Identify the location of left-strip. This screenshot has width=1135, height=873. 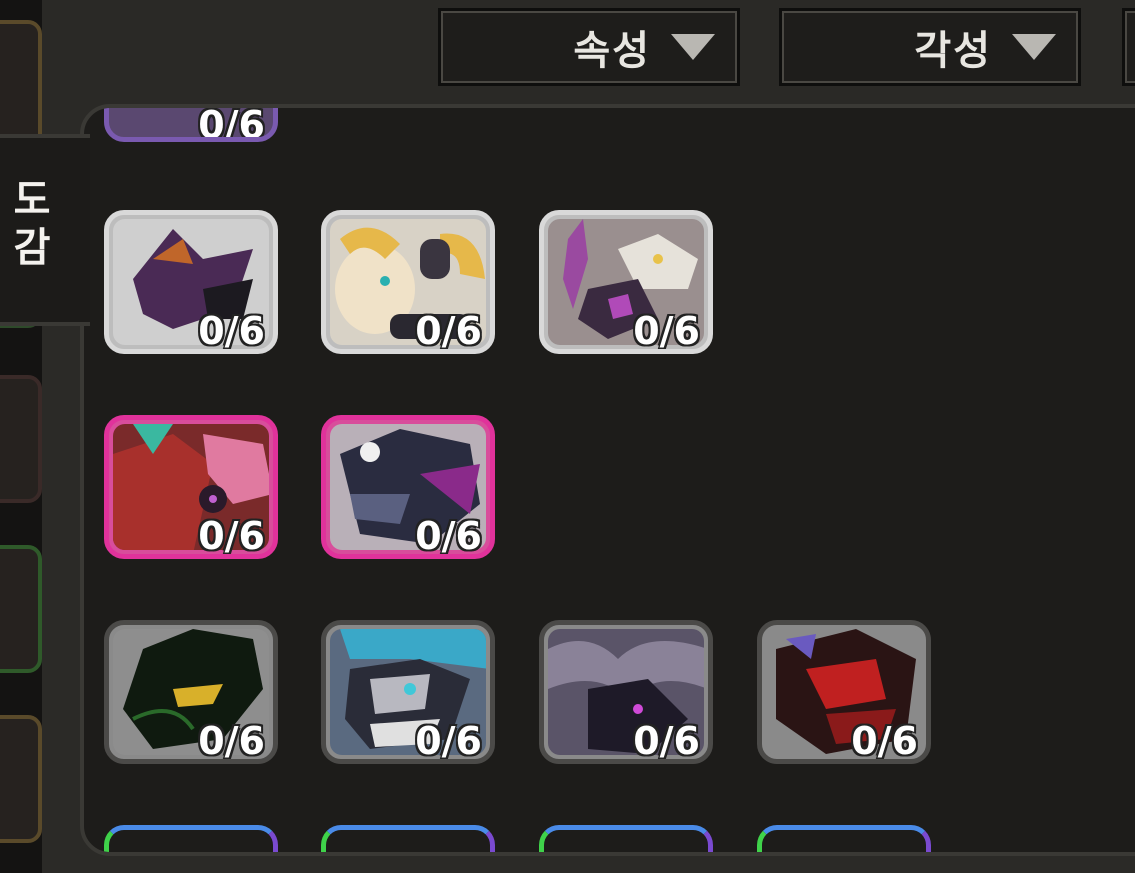
(21, 436).